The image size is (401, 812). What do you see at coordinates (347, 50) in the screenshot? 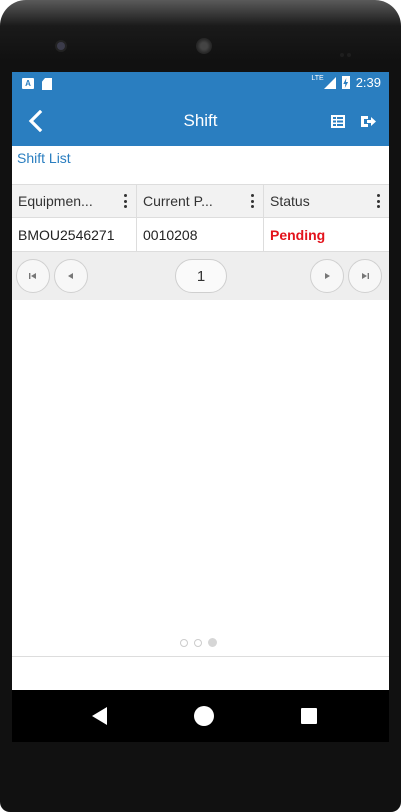
I see `proximity-sensor` at bounding box center [347, 50].